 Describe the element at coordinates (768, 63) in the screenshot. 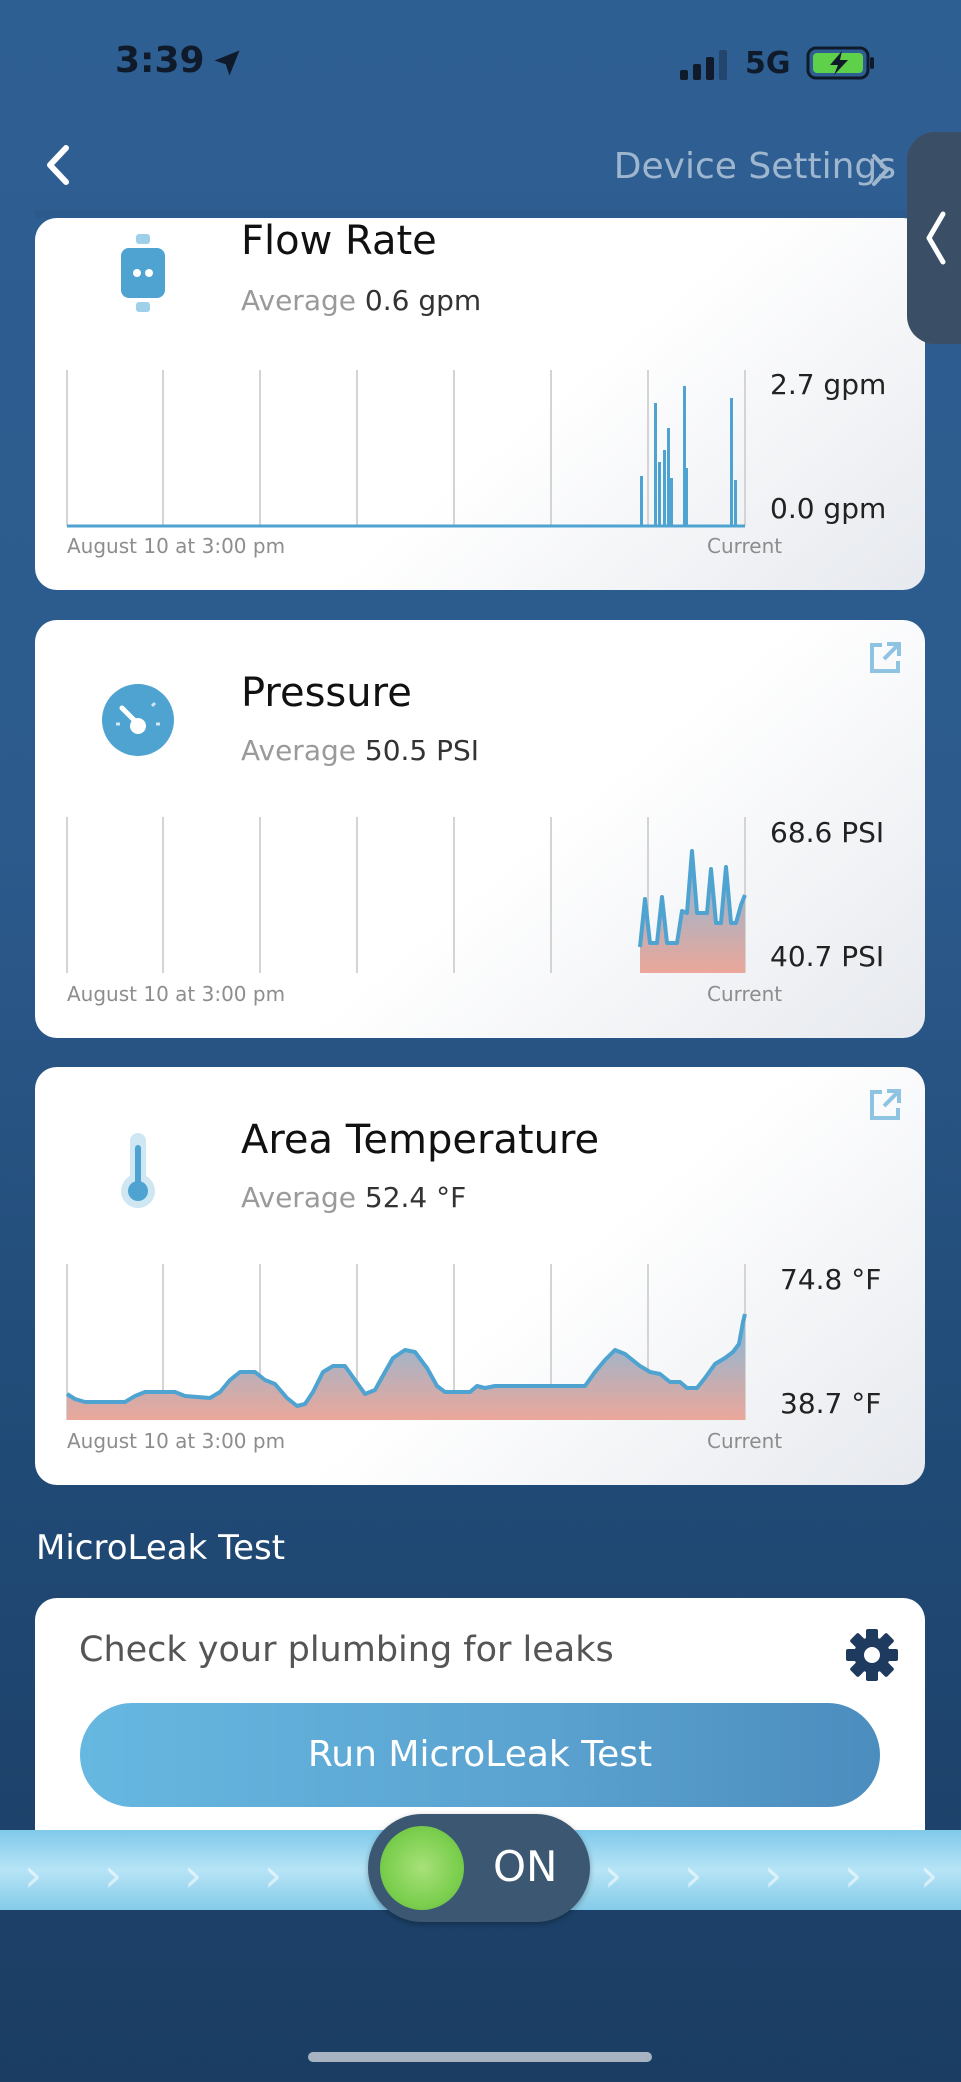

I see `network-type: 5G` at that location.